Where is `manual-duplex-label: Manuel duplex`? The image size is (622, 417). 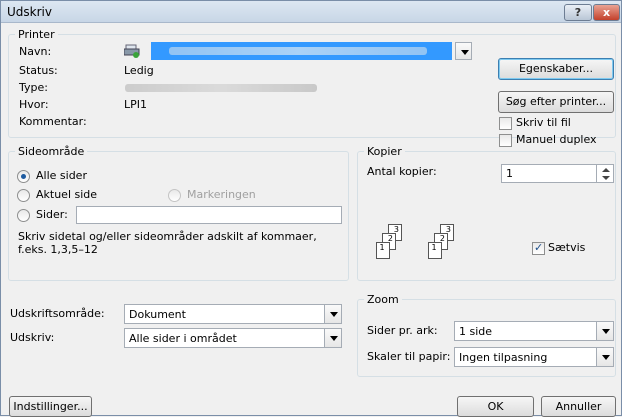 manual-duplex-label: Manuel duplex is located at coordinates (556, 139).